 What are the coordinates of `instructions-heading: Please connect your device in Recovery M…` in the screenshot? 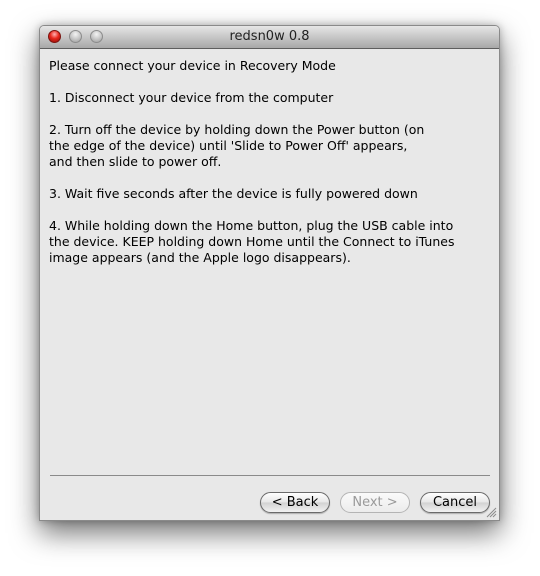 It's located at (192, 65).